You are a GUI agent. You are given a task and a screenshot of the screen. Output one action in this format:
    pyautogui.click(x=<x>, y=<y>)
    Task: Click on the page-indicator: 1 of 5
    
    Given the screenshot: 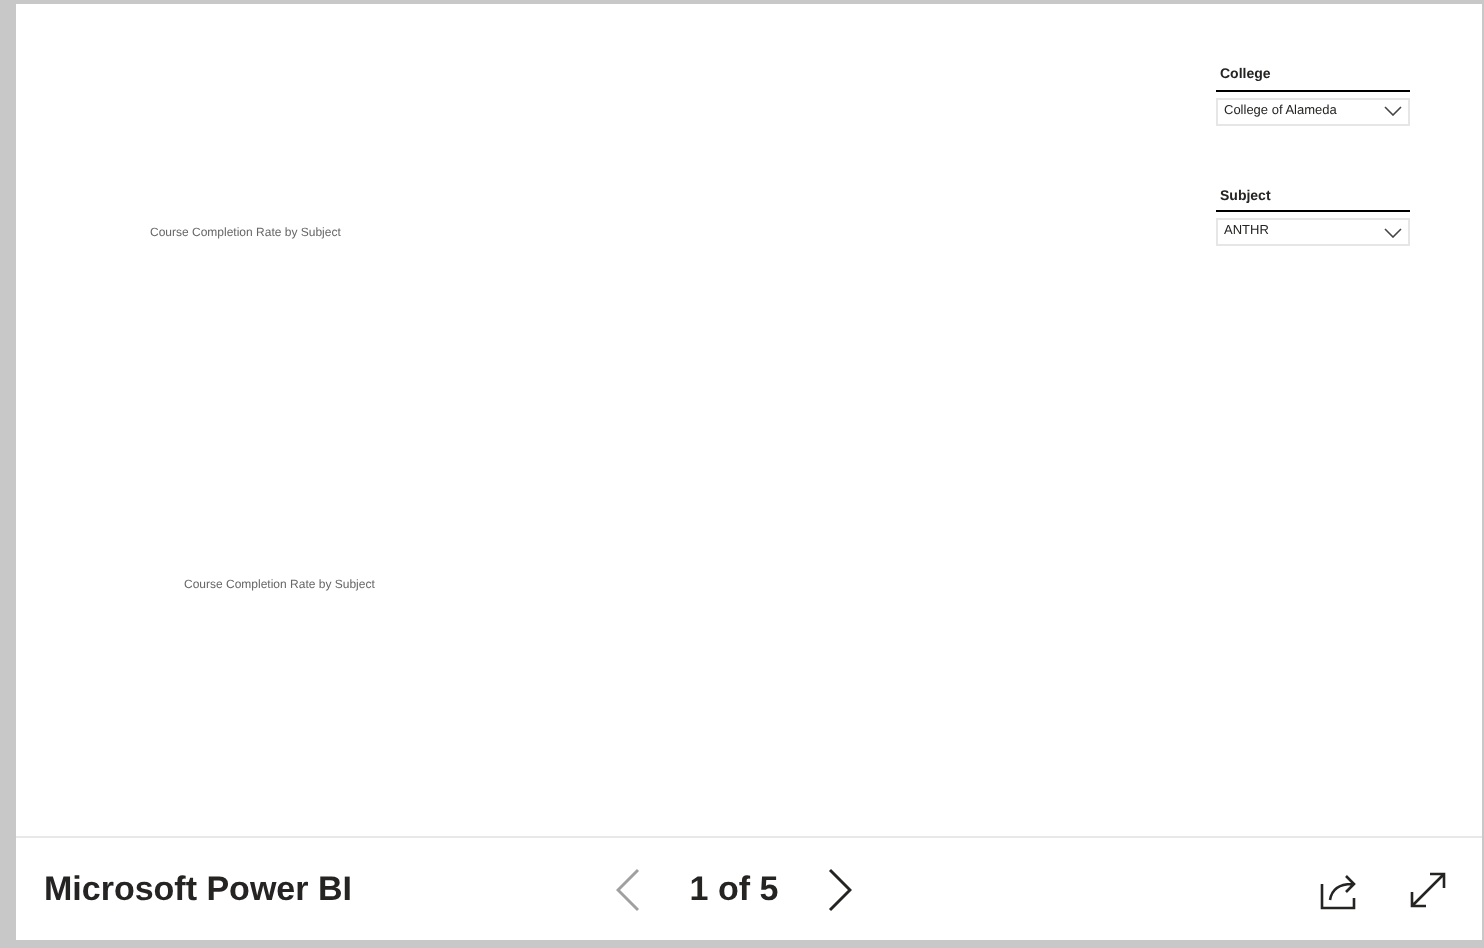 What is the action you would take?
    pyautogui.click(x=734, y=889)
    